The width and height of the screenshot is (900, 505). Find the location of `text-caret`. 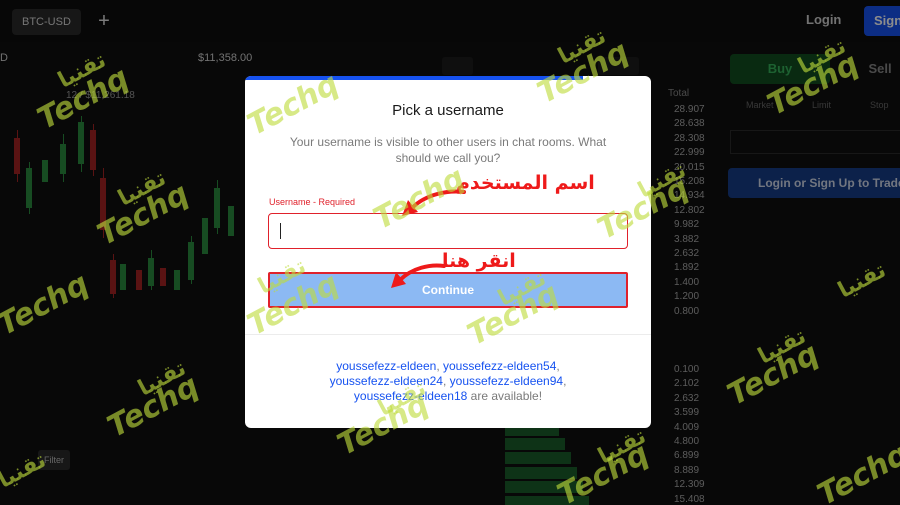

text-caret is located at coordinates (280, 231).